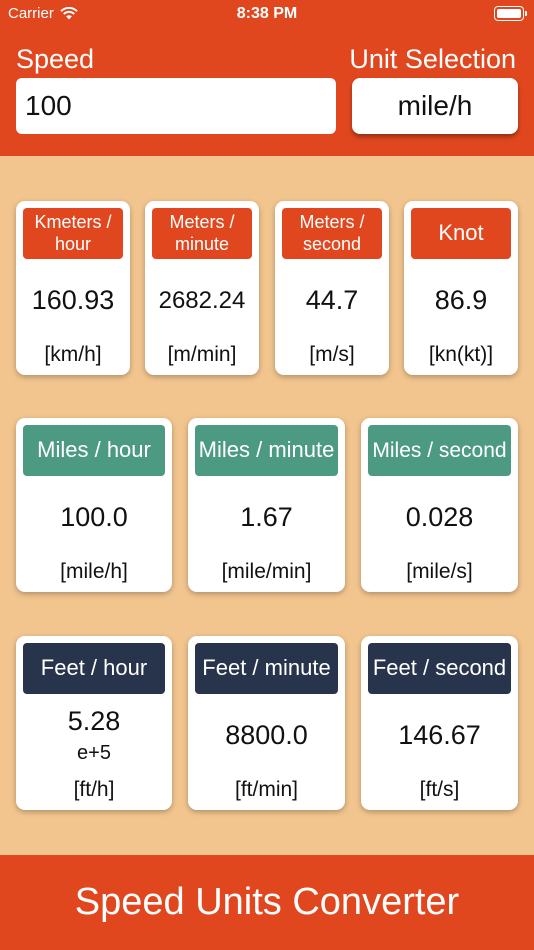 The height and width of the screenshot is (950, 534). What do you see at coordinates (266, 450) in the screenshot?
I see `card-title: Miles / minute` at bounding box center [266, 450].